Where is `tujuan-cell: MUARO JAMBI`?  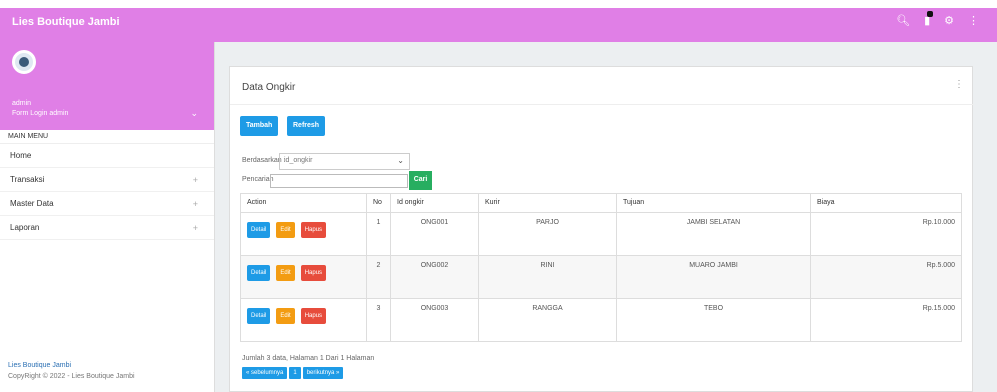 tujuan-cell: MUARO JAMBI is located at coordinates (713, 277).